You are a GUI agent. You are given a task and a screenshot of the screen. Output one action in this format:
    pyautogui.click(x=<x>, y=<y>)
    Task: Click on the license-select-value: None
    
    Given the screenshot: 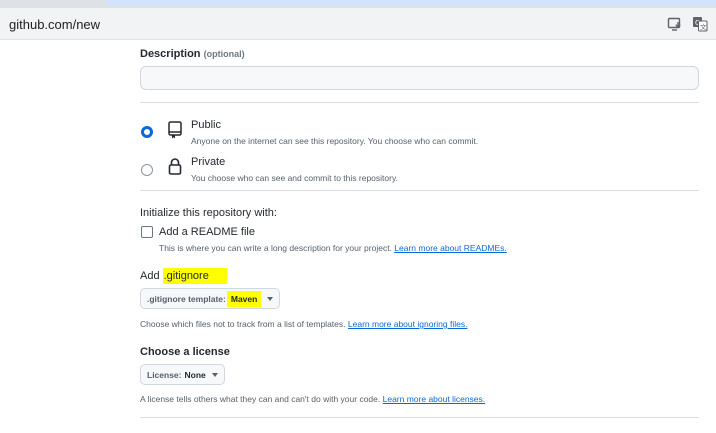 What is the action you would take?
    pyautogui.click(x=195, y=374)
    